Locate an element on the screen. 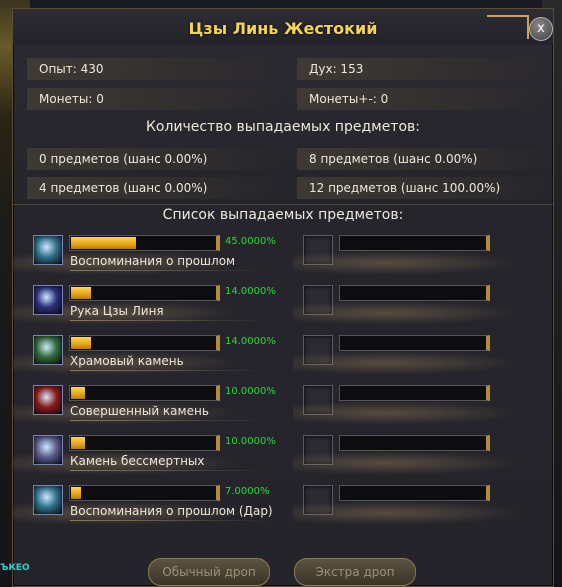 Image resolution: width=562 pixels, height=587 pixels. close-button: x is located at coordinates (541, 29).